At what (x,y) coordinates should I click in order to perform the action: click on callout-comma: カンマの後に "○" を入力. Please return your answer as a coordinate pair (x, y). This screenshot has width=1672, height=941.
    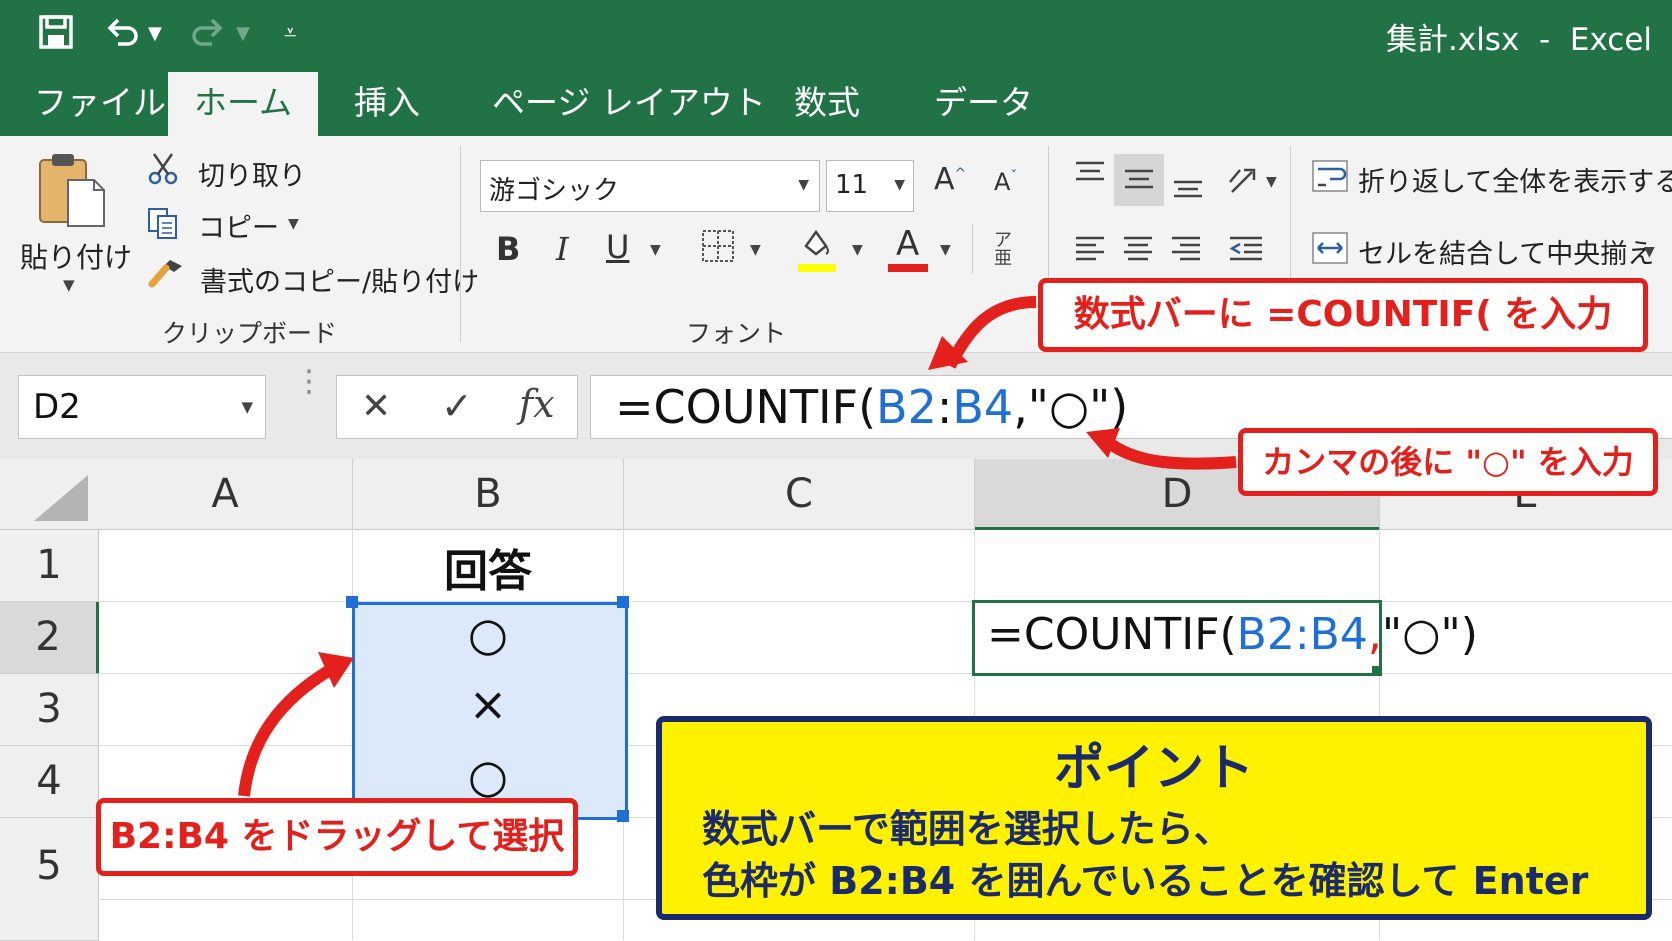
    Looking at the image, I should click on (1448, 462).